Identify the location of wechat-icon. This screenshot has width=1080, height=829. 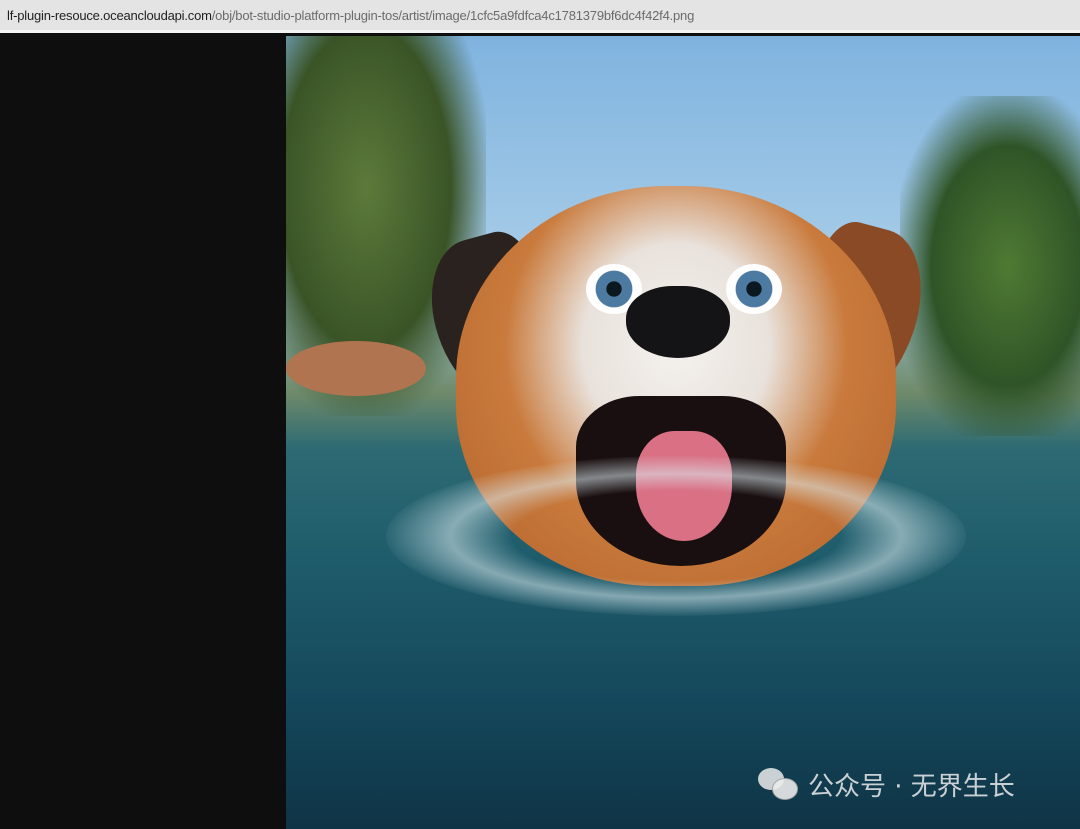
(779, 784).